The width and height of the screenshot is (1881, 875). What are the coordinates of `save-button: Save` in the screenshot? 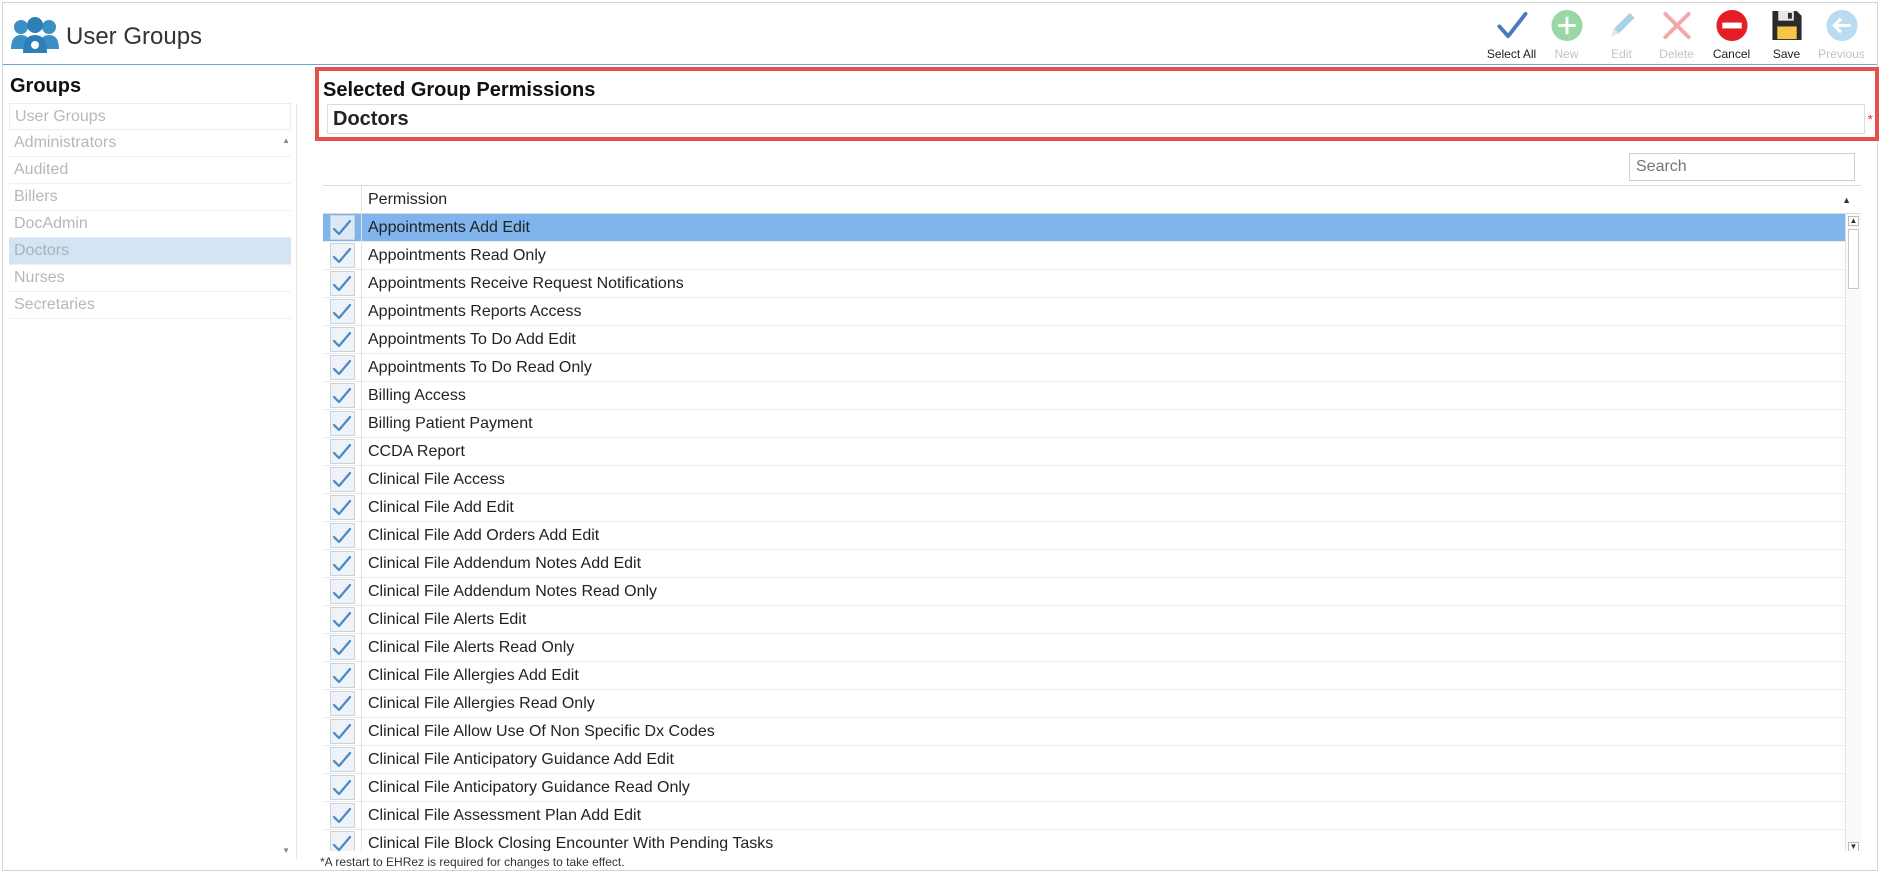 It's located at (1786, 34).